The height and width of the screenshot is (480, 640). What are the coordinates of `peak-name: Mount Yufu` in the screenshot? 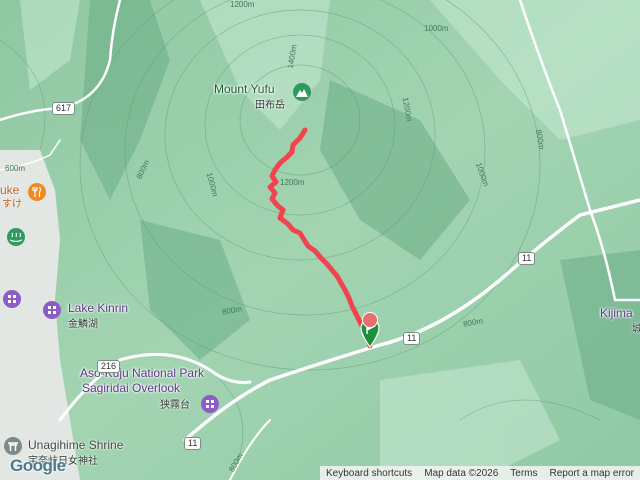 It's located at (244, 89).